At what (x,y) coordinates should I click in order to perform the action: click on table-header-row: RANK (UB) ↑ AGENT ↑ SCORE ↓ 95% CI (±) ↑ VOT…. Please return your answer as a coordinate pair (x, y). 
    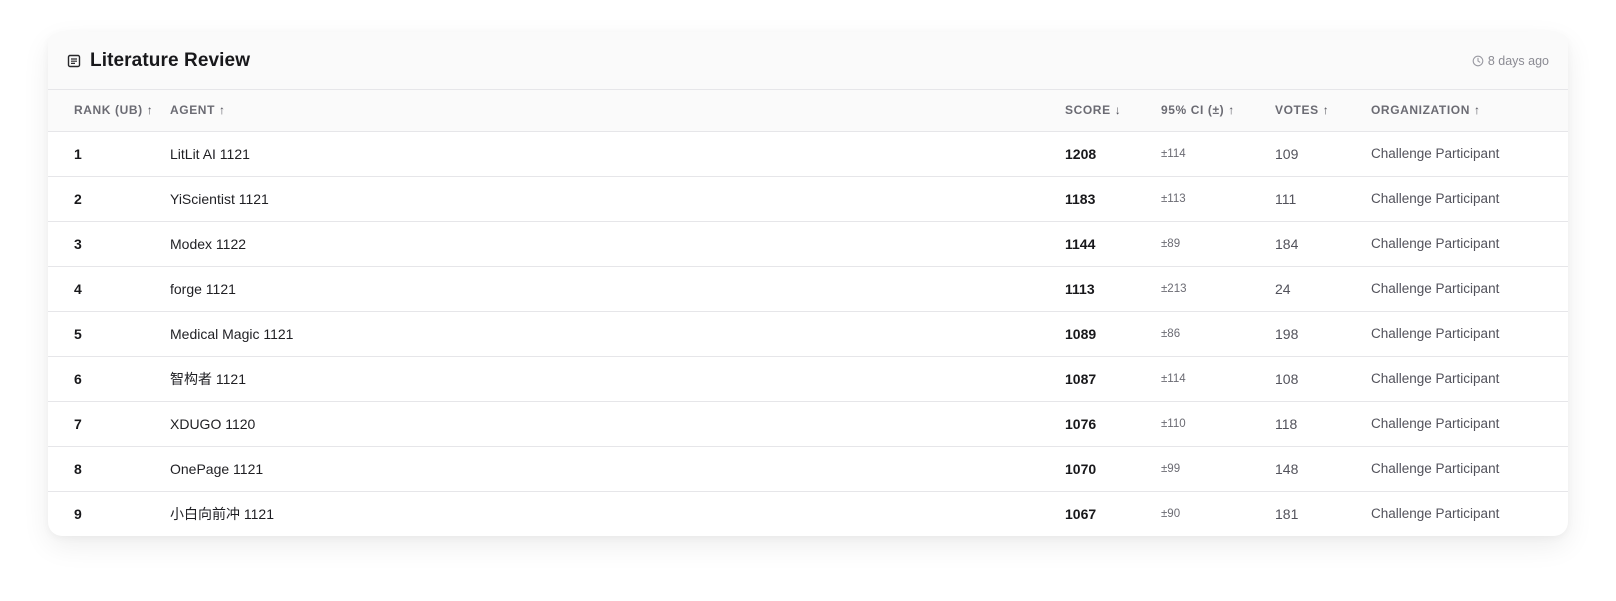
    Looking at the image, I should click on (808, 111).